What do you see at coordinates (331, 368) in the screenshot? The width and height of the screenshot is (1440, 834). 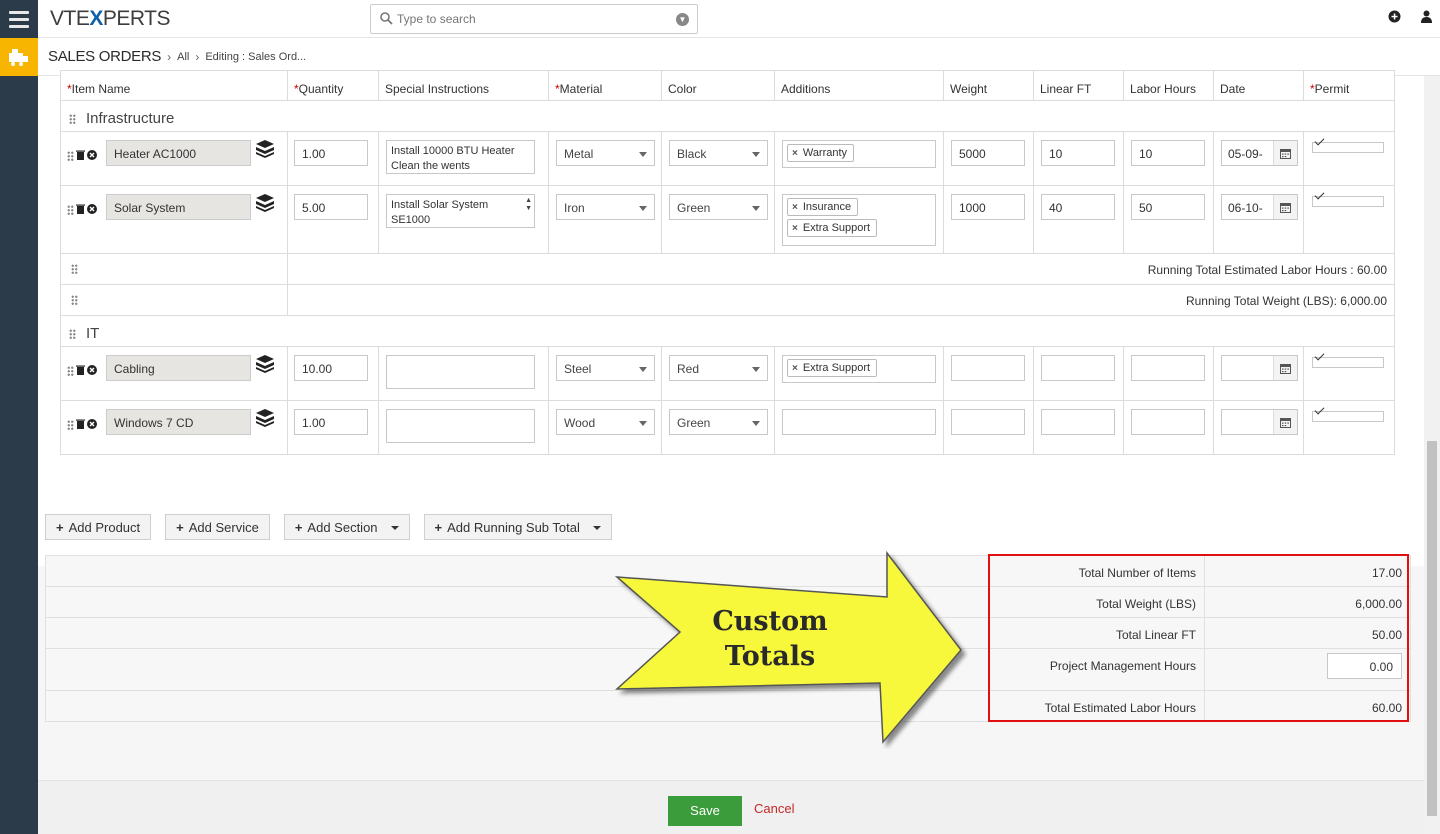 I see `quantity-input: 10.00` at bounding box center [331, 368].